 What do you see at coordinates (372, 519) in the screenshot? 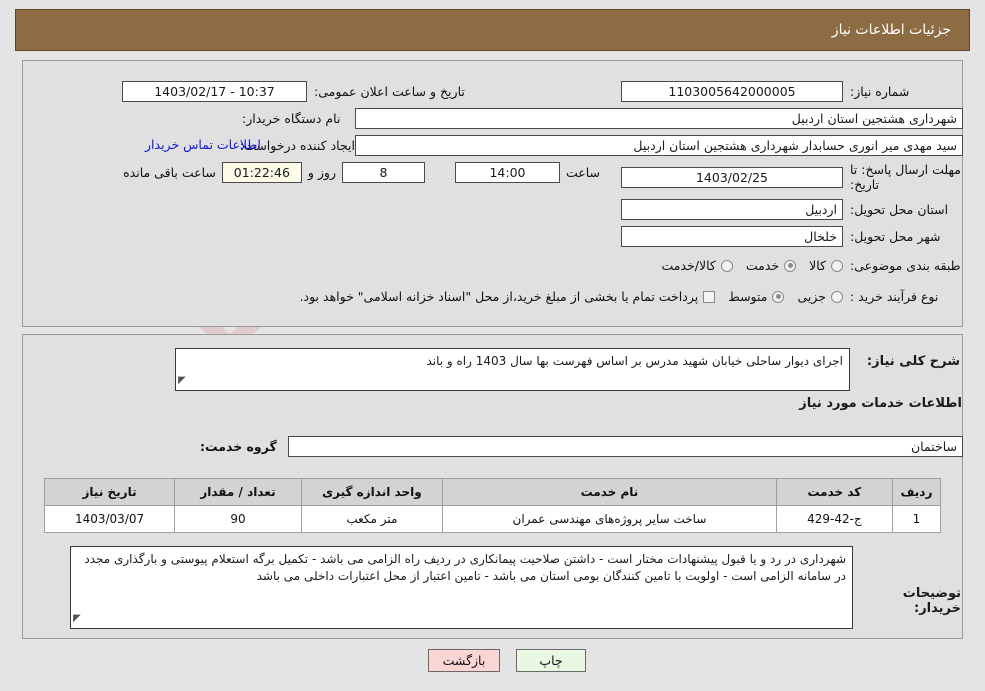
I see `td-unit: متر مکعب` at bounding box center [372, 519].